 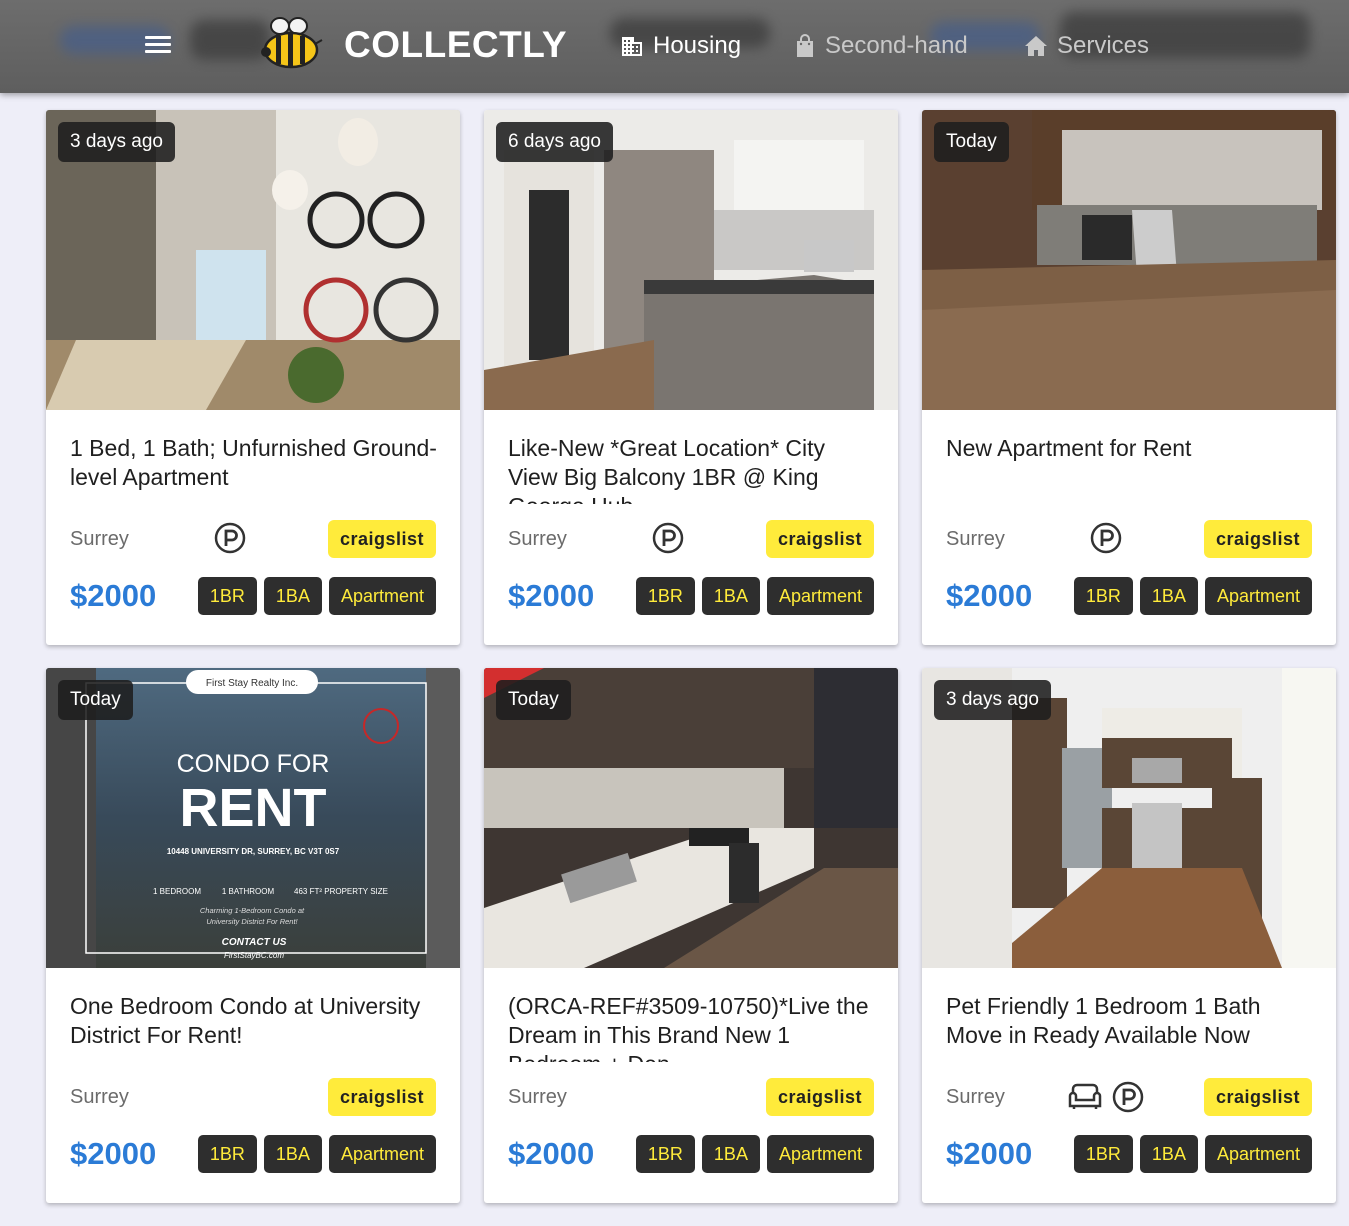 What do you see at coordinates (341, 891) in the screenshot?
I see `image-size: 463 FT² PROPERTY SIZE` at bounding box center [341, 891].